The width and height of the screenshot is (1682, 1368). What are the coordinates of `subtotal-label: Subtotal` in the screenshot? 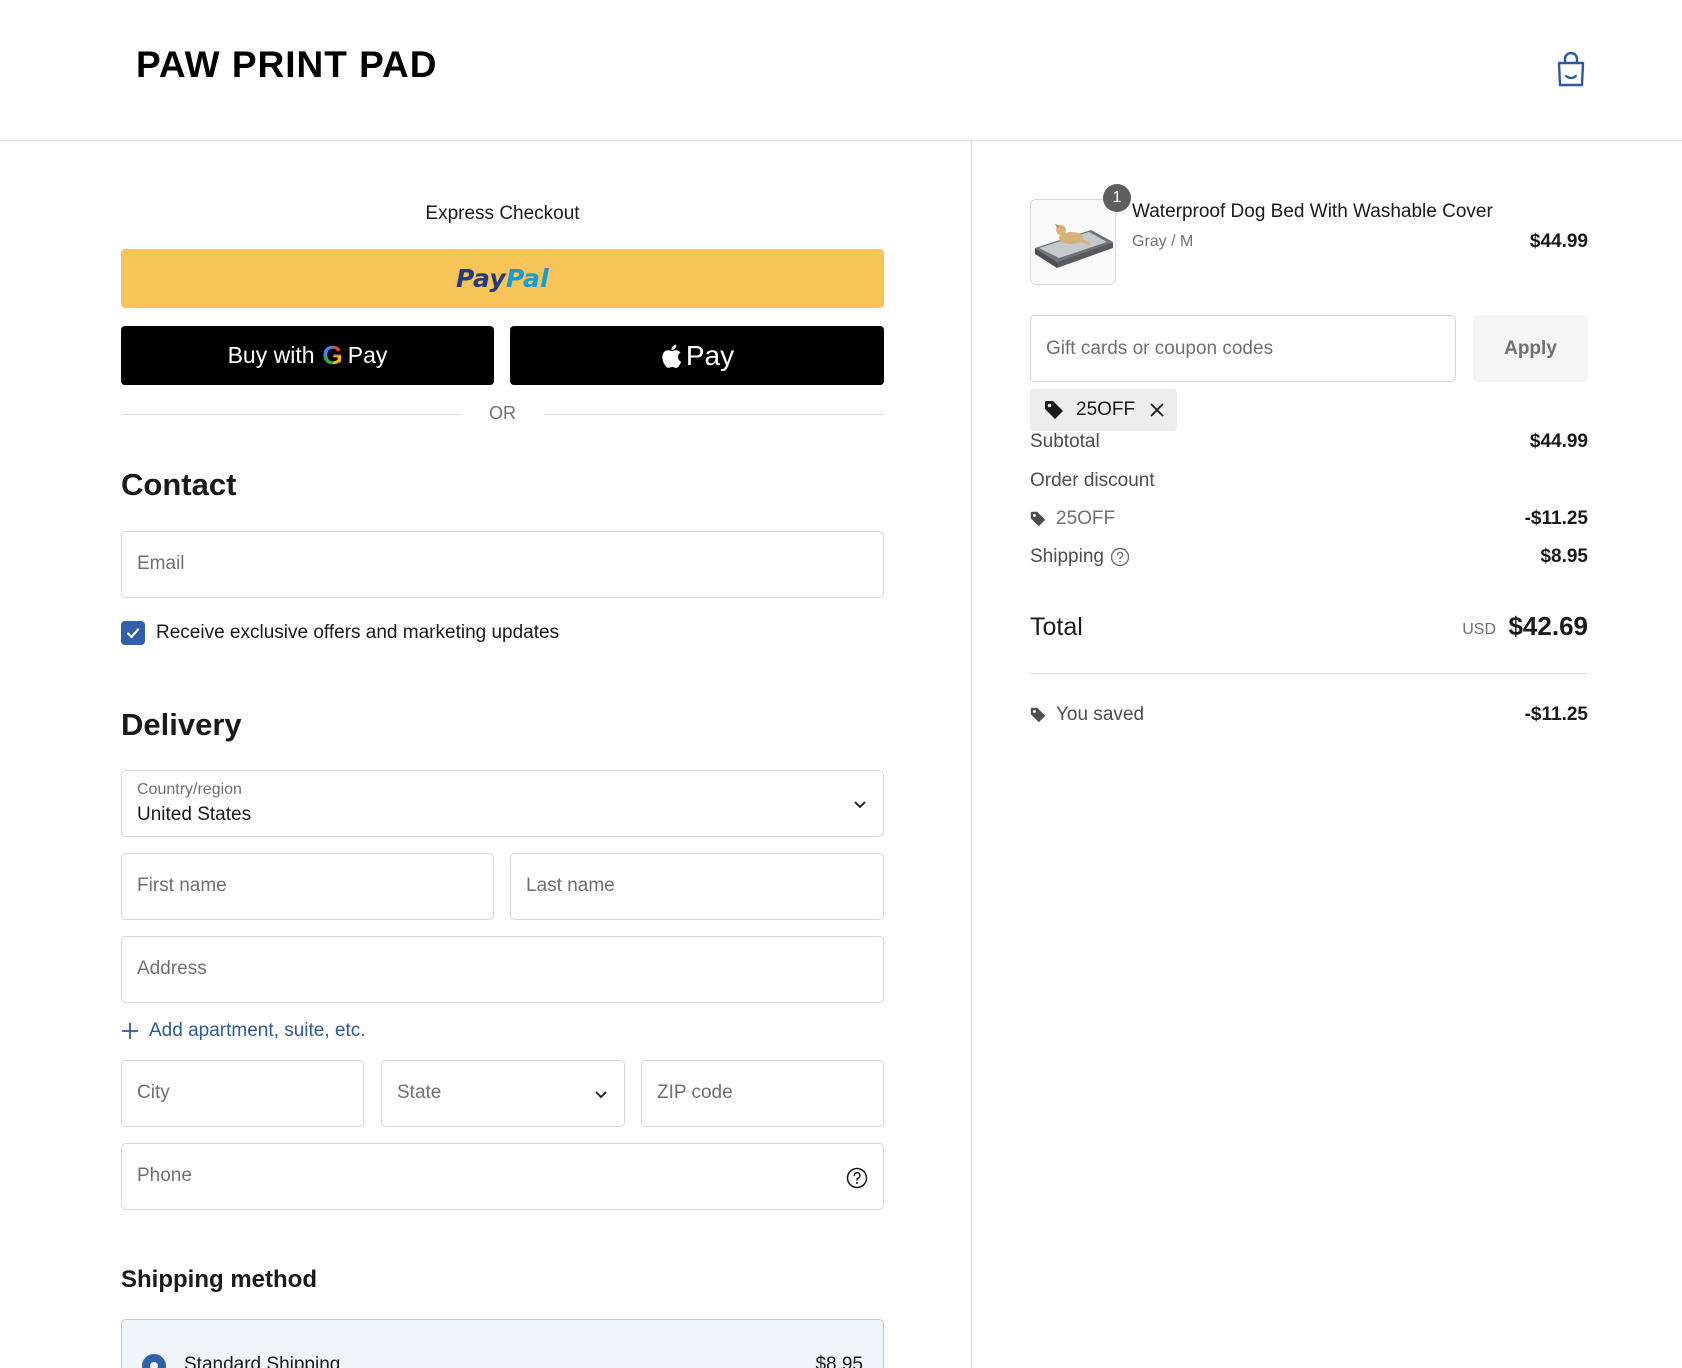 It's located at (1065, 441).